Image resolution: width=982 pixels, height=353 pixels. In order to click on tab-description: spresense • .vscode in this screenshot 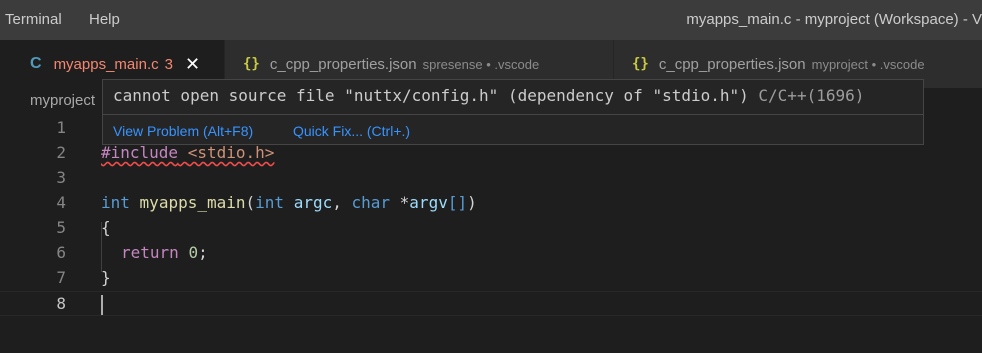, I will do `click(481, 64)`.